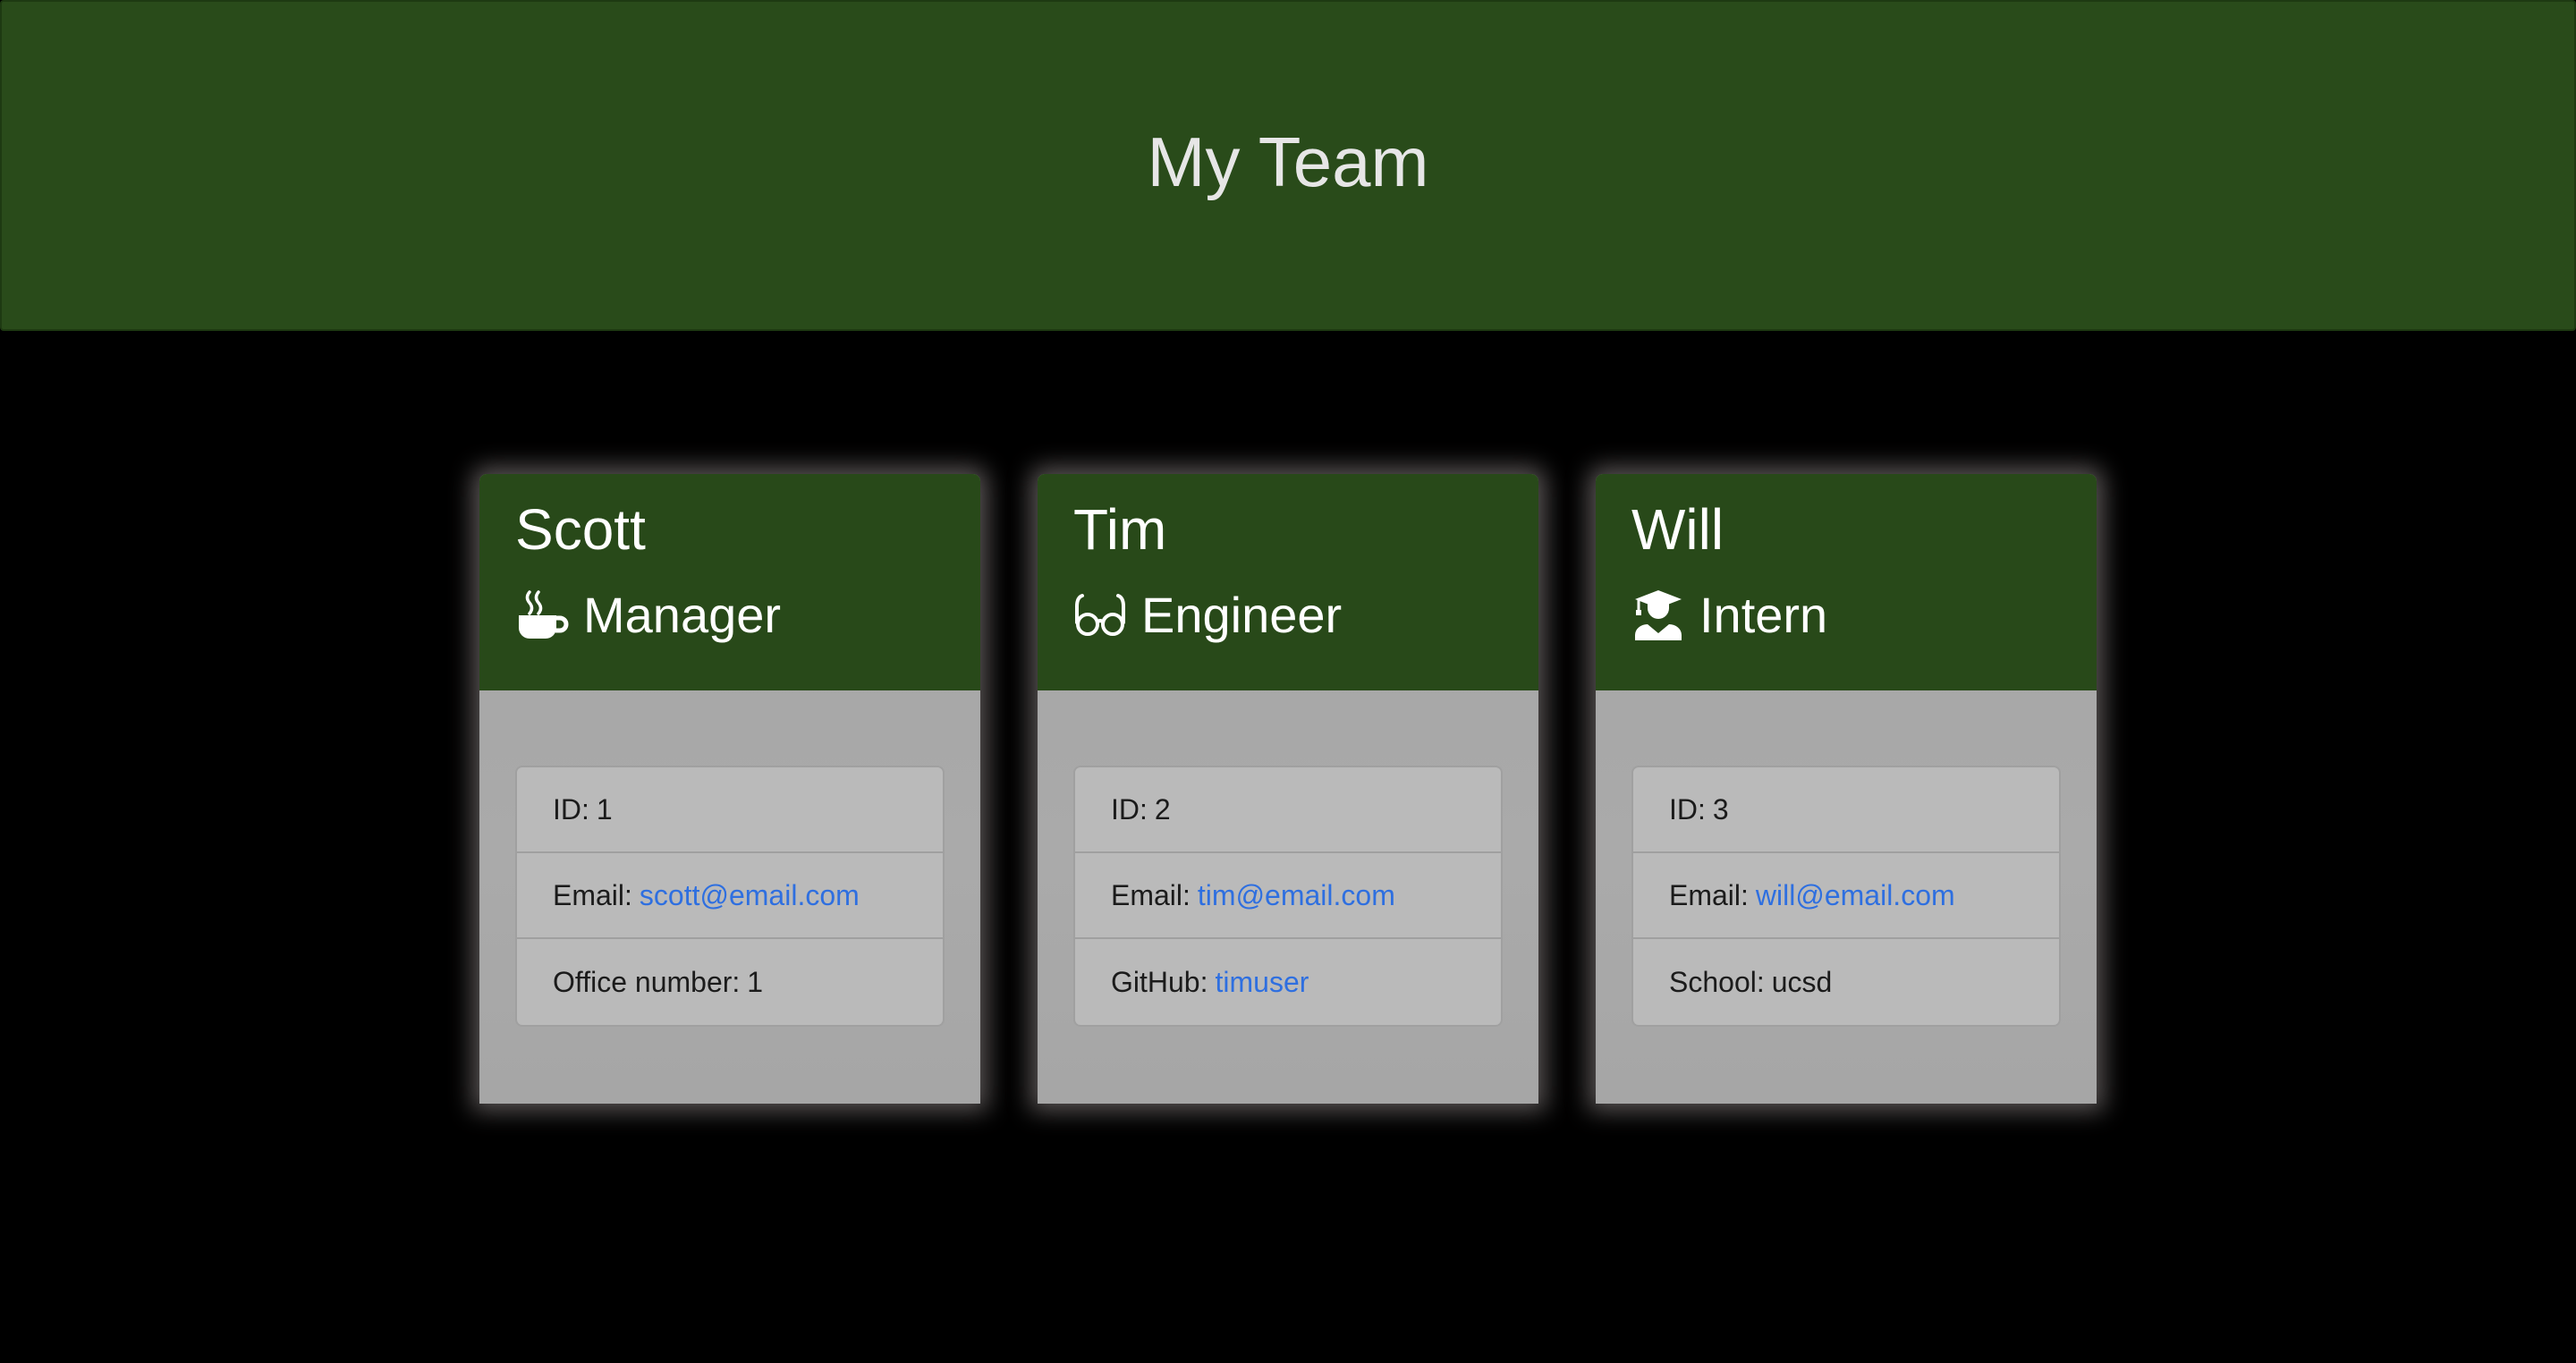 The image size is (2576, 1363). What do you see at coordinates (1720, 809) in the screenshot?
I see `id-value: 3` at bounding box center [1720, 809].